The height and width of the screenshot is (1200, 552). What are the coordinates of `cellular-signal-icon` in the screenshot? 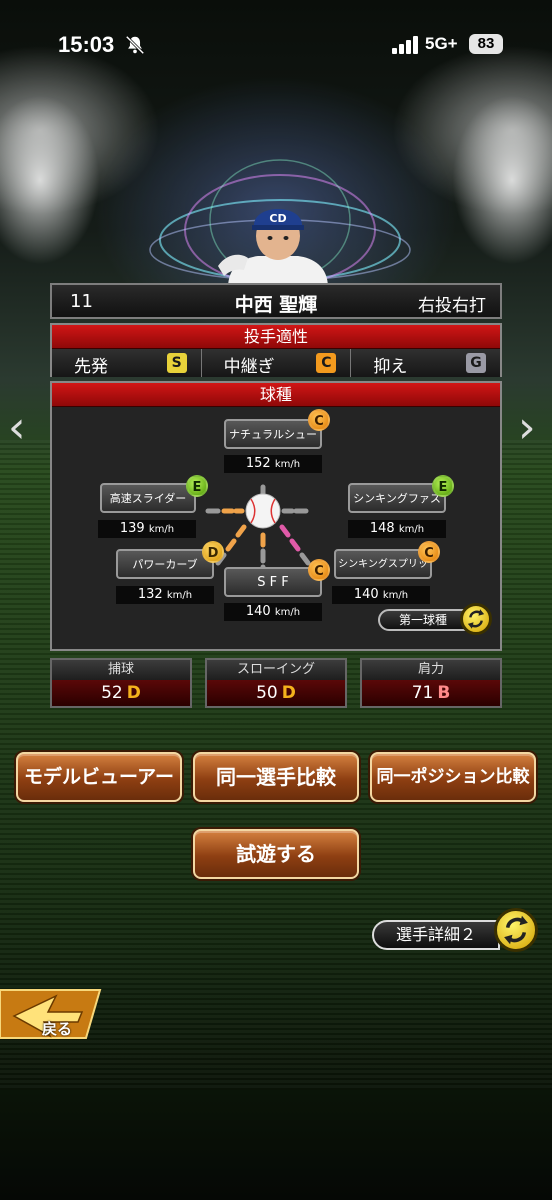 It's located at (405, 45).